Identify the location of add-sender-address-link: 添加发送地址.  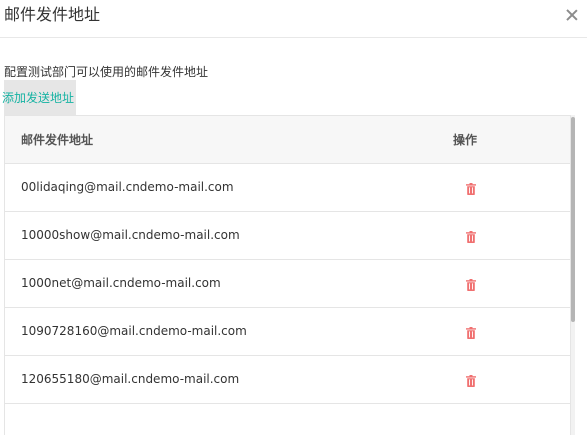
(38, 98).